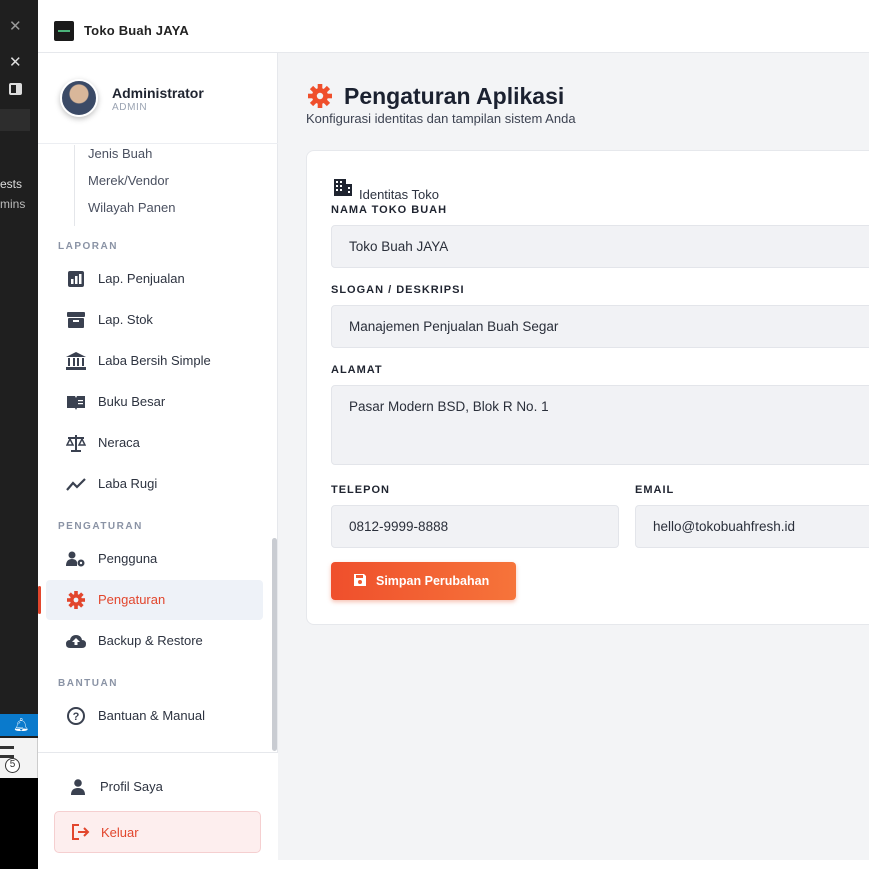  Describe the element at coordinates (655, 490) in the screenshot. I see `email-label: EMAIL` at that location.